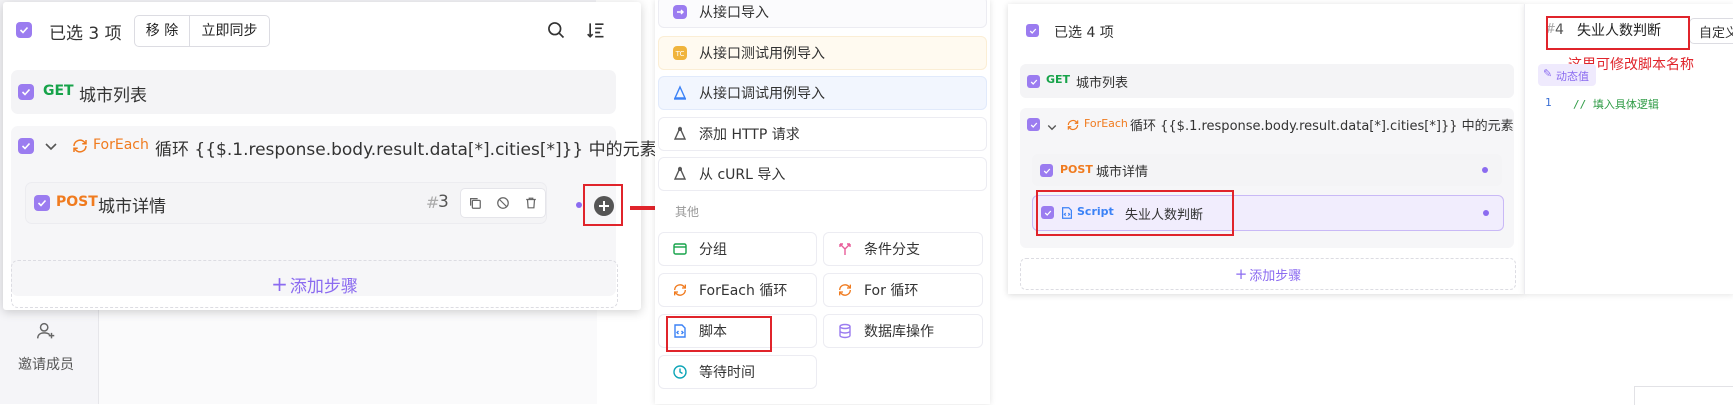 This screenshot has height=405, width=1733. I want to click on menu-item-group: 分组, so click(737, 249).